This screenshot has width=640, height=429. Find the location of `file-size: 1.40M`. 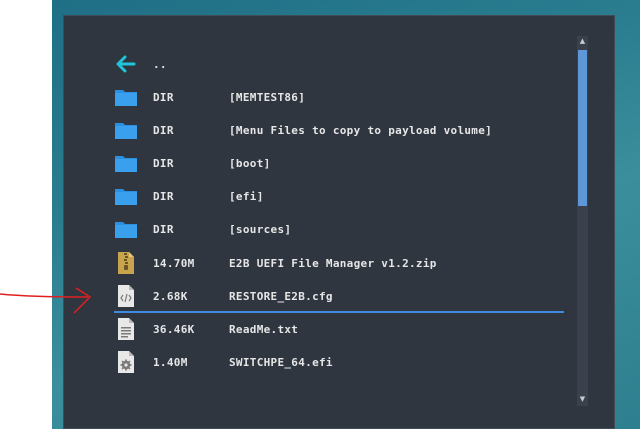

file-size: 1.40M is located at coordinates (170, 362).